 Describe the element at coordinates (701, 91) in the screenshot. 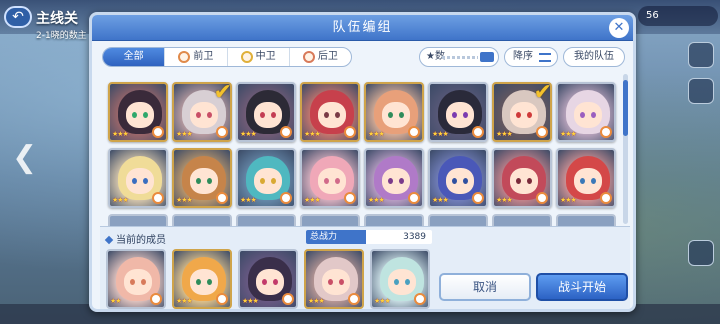

I see `map-icon` at that location.